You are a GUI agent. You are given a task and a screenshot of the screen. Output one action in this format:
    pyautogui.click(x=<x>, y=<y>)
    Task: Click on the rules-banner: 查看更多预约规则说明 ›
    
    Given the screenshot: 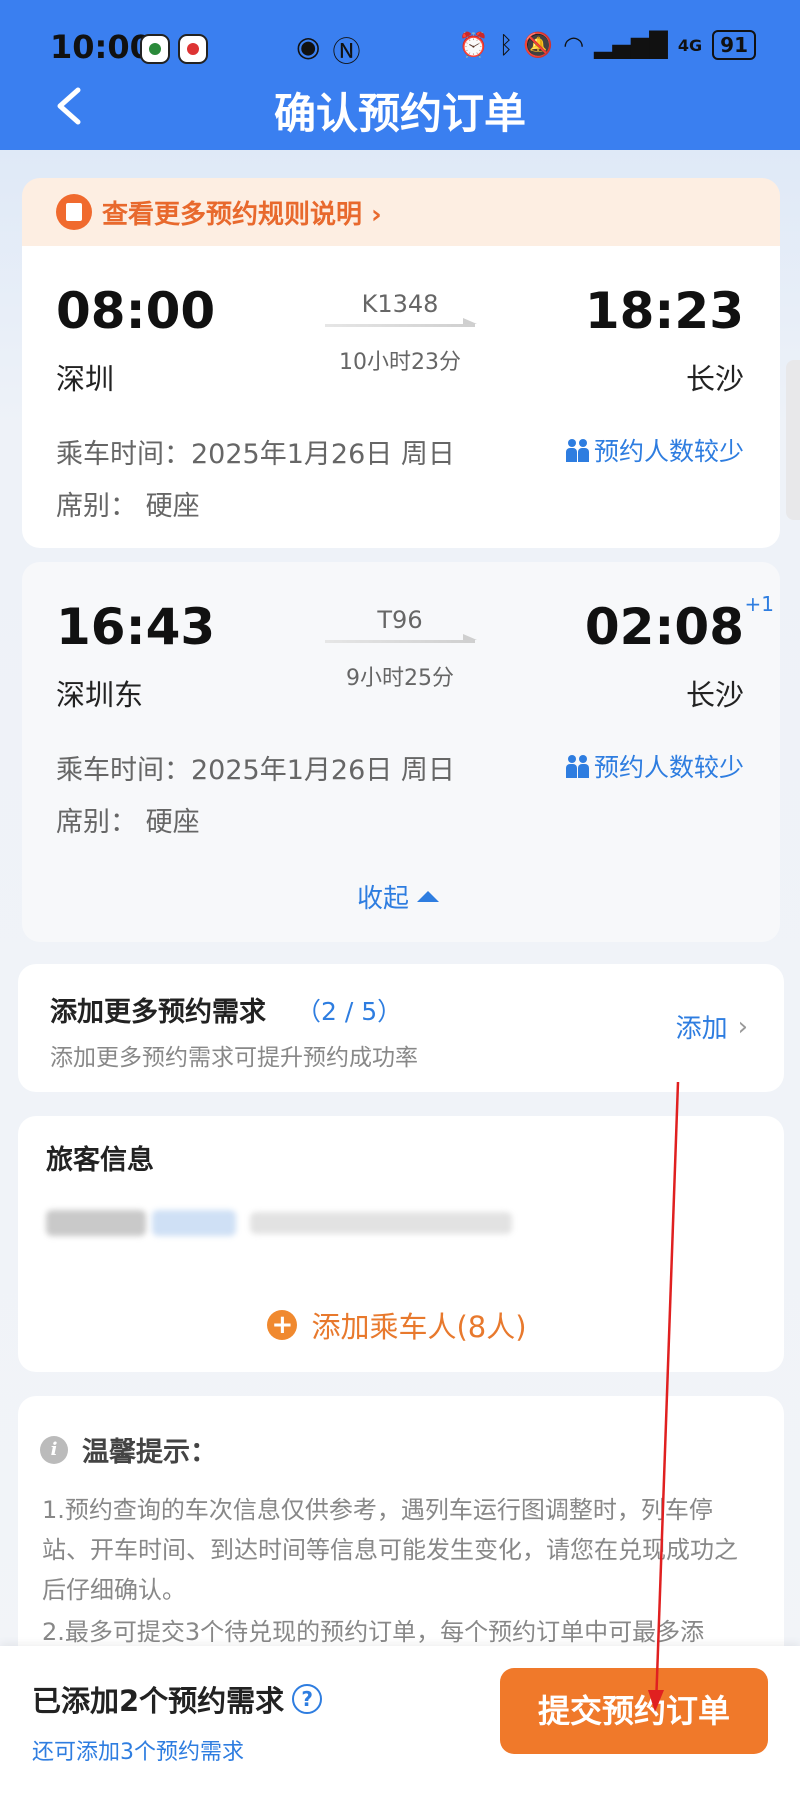 What is the action you would take?
    pyautogui.click(x=401, y=212)
    